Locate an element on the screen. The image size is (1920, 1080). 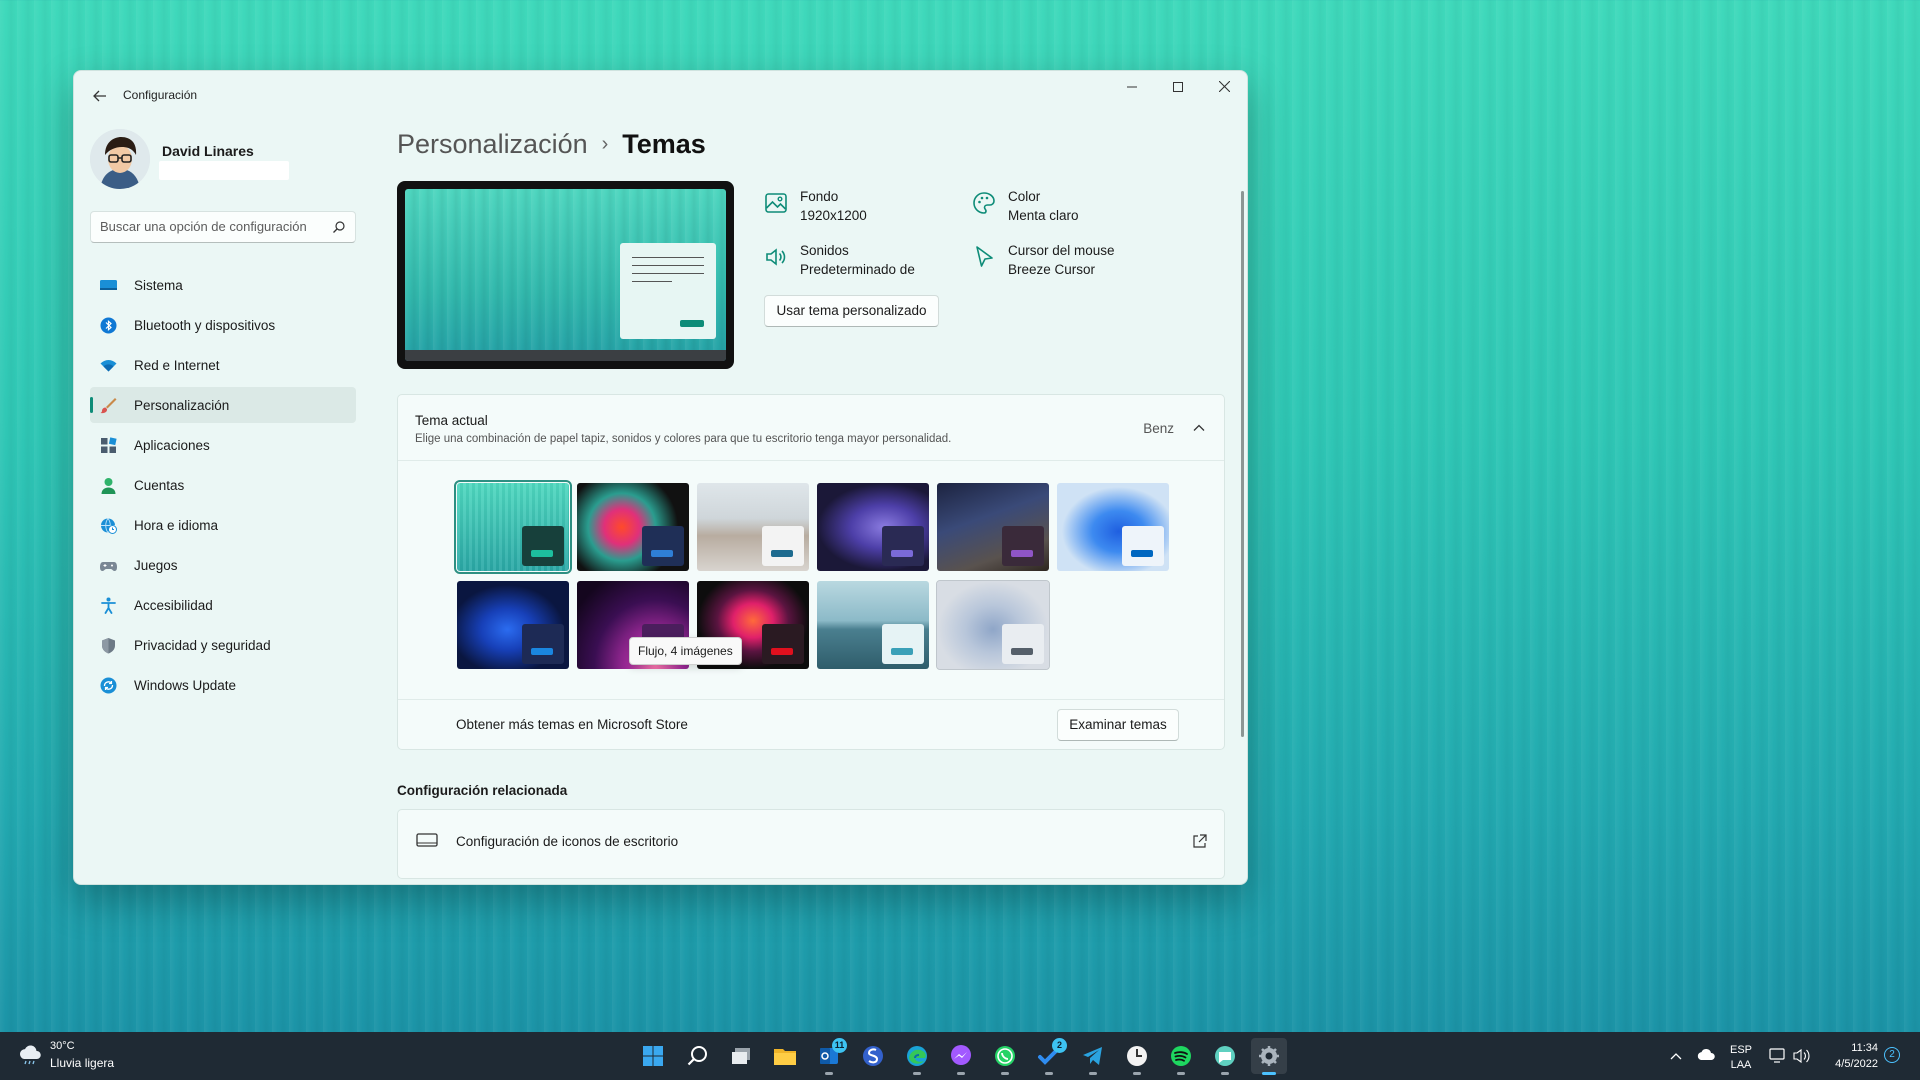
start-button is located at coordinates (653, 1056).